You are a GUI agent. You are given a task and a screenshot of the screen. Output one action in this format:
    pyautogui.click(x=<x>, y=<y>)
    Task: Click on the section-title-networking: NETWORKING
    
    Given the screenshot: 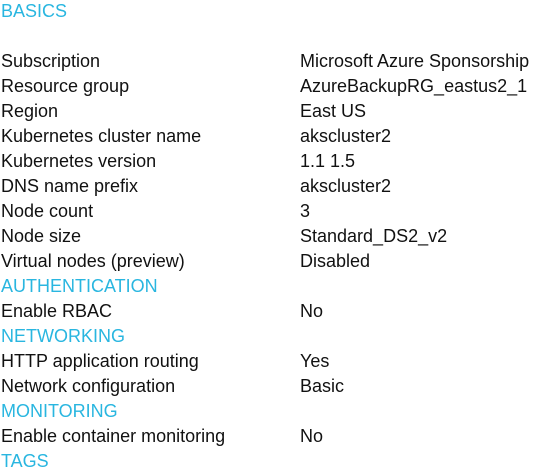 What is the action you would take?
    pyautogui.click(x=63, y=336)
    